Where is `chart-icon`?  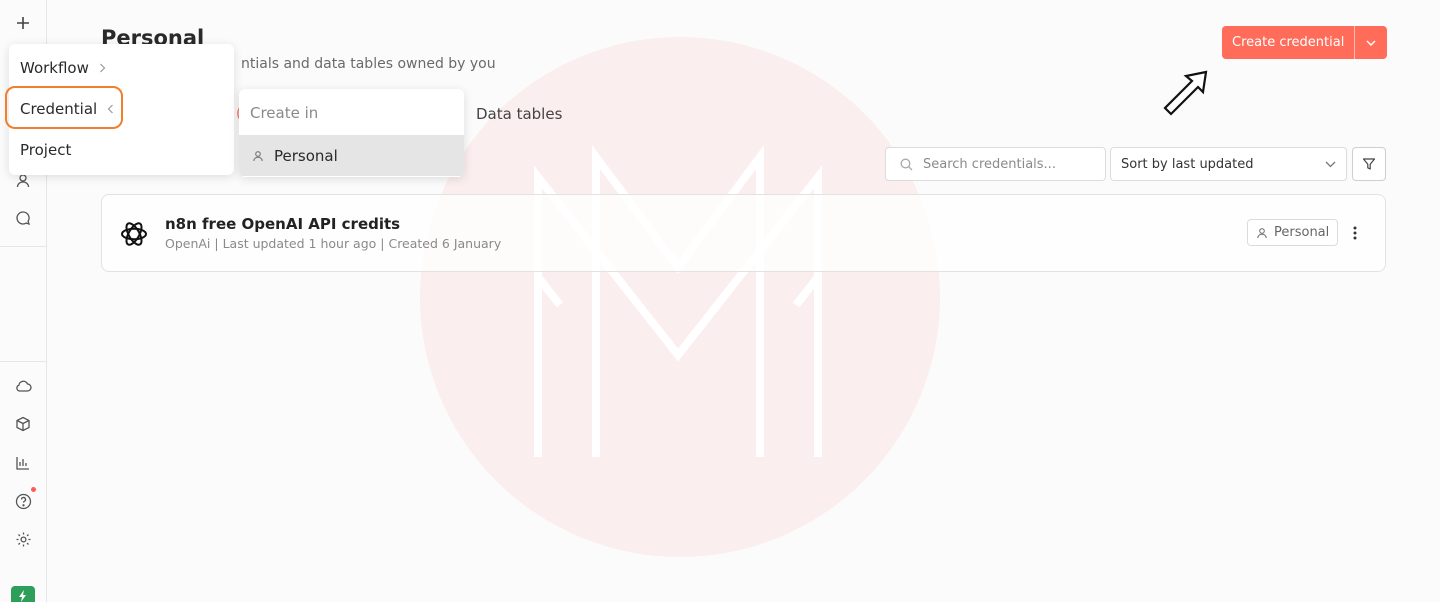 chart-icon is located at coordinates (23, 463).